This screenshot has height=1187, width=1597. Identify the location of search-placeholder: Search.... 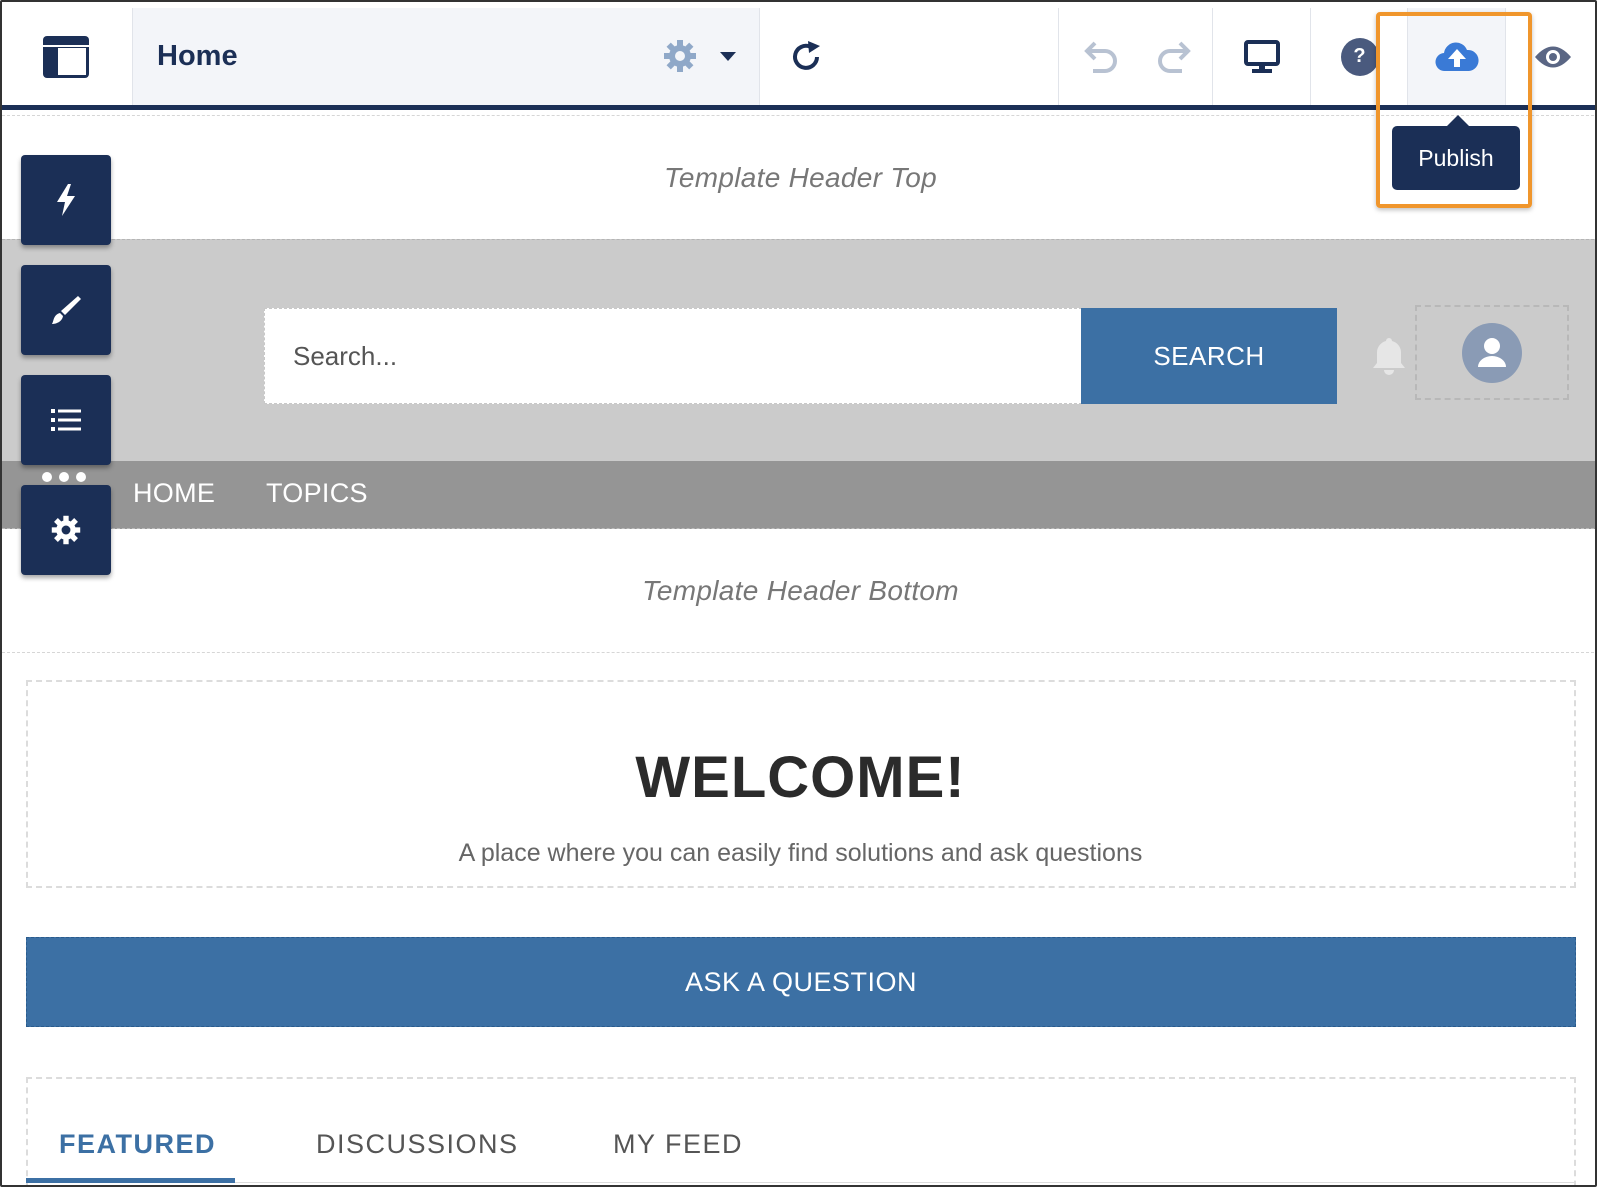
(345, 355).